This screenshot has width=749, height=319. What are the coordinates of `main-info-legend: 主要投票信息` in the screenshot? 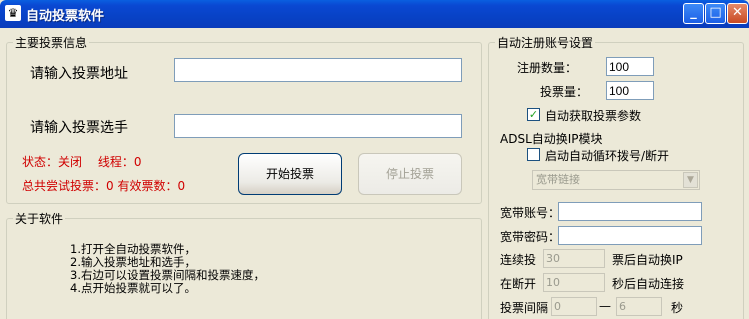 It's located at (51, 43).